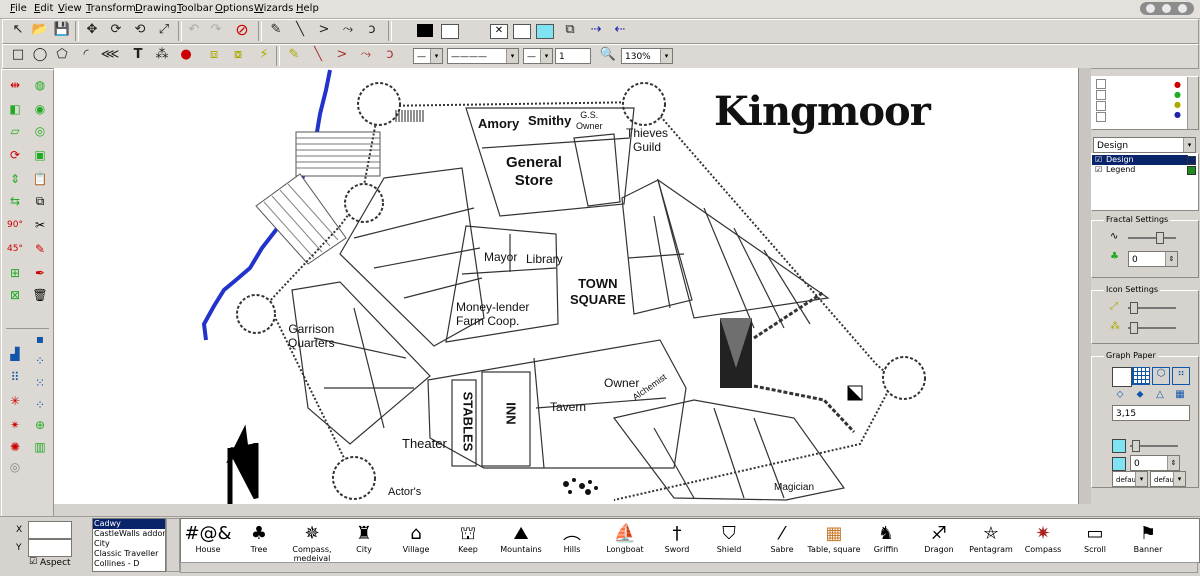 The height and width of the screenshot is (576, 1200). I want to click on symbol-sword: † Sword, so click(677, 538).